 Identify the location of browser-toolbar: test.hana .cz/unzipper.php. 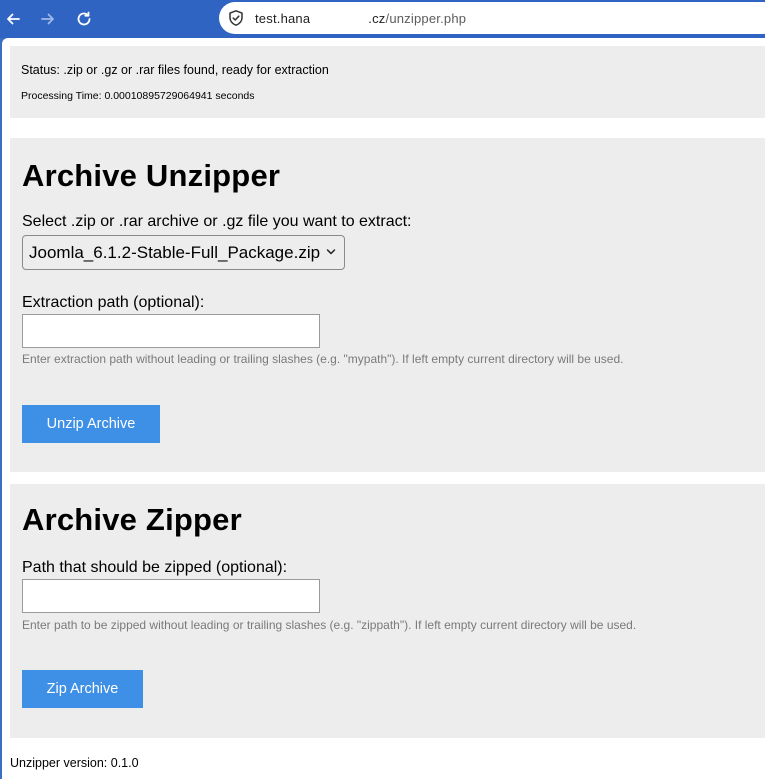
(382, 19).